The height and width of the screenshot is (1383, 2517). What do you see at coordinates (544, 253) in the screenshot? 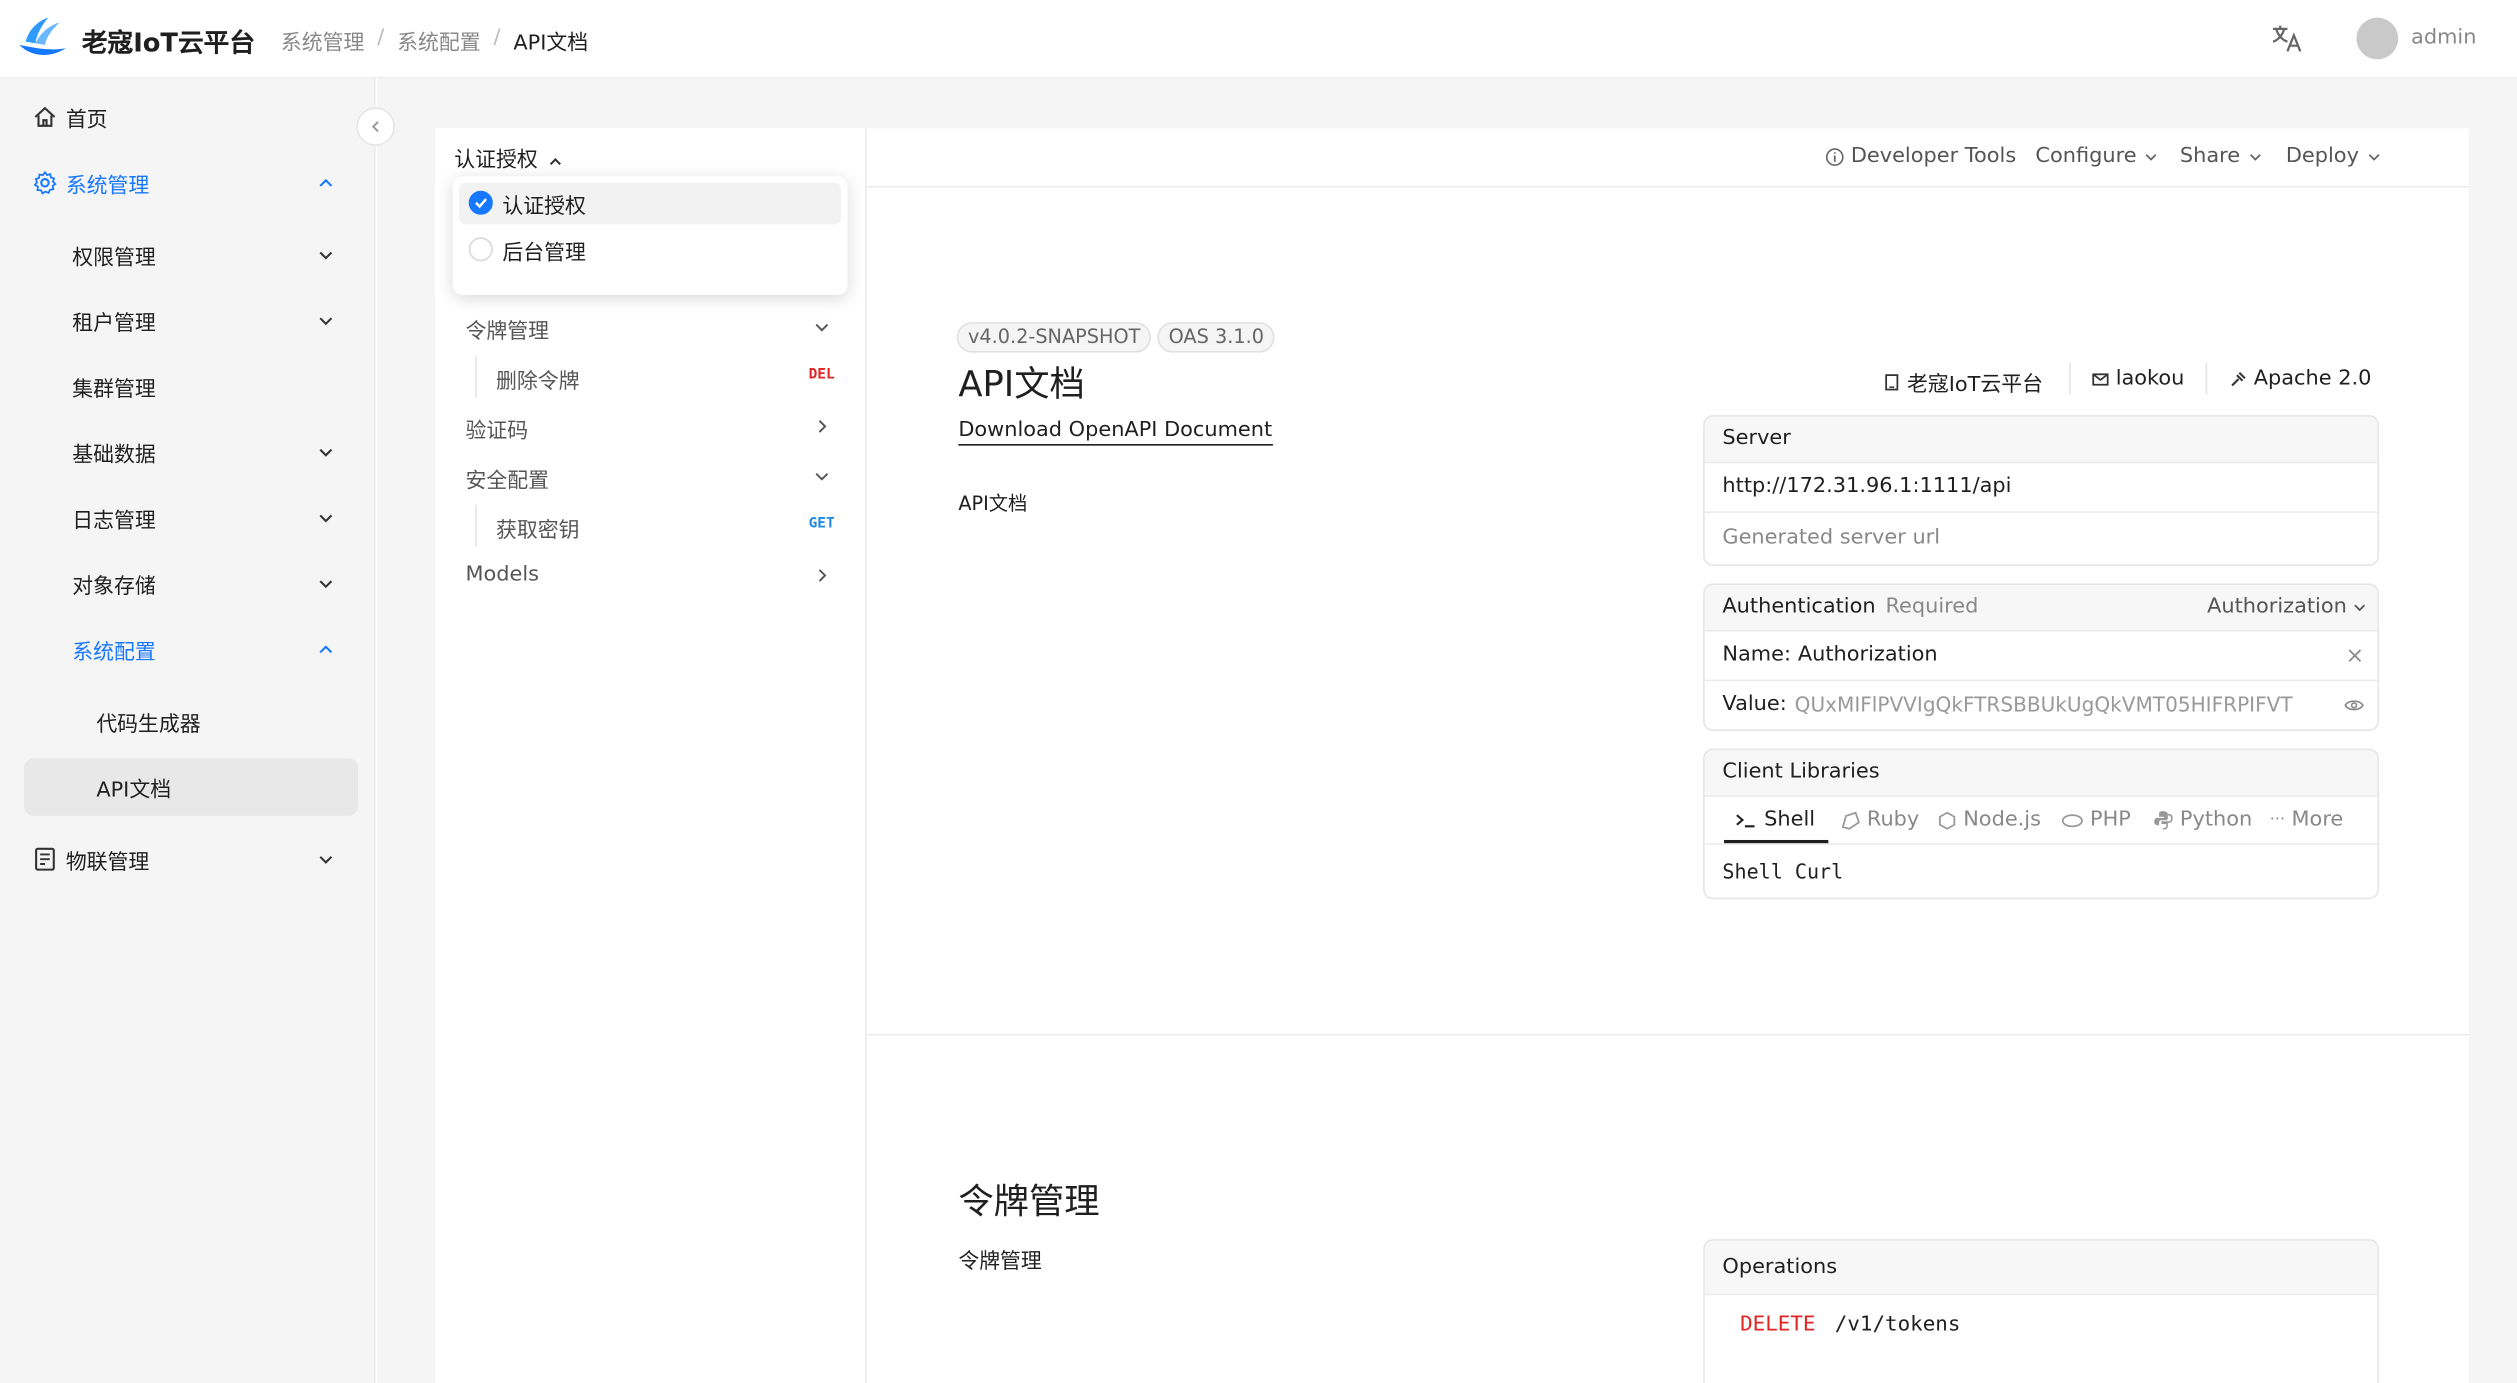
I see `dropdown-option-label: 后台管理` at bounding box center [544, 253].